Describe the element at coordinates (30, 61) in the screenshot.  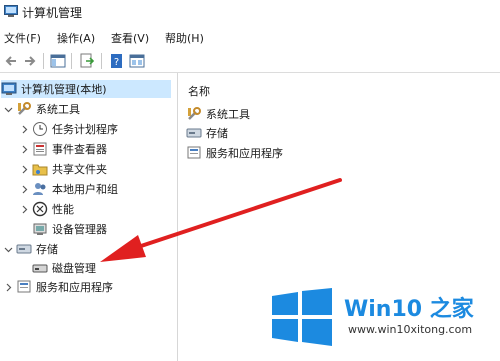
I see `forward-icon` at that location.